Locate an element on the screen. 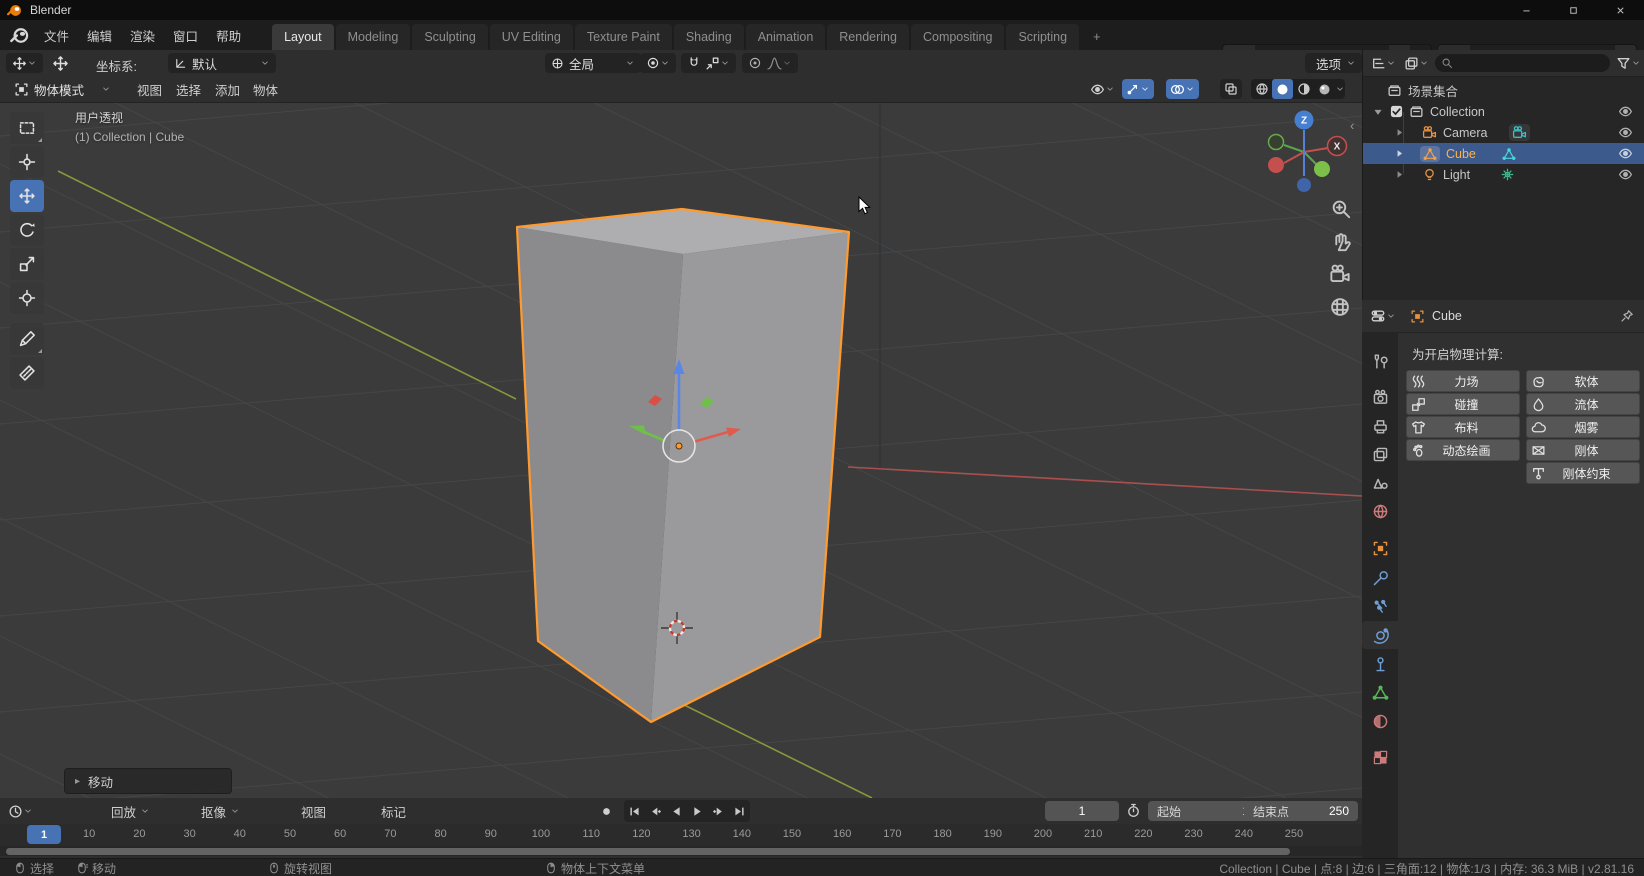  smoke-button: 烟雾 is located at coordinates (1583, 427).